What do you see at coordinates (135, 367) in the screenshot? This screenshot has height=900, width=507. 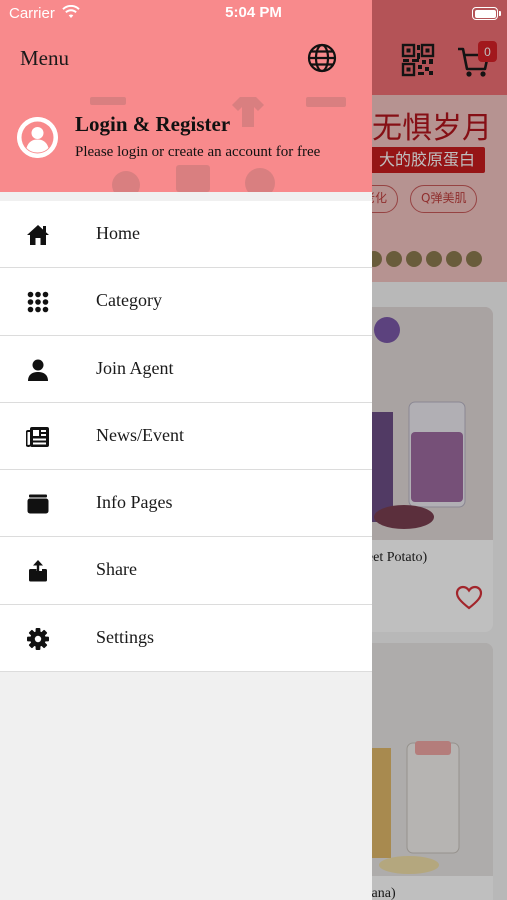 I see `menu-item-label: Join Agent` at bounding box center [135, 367].